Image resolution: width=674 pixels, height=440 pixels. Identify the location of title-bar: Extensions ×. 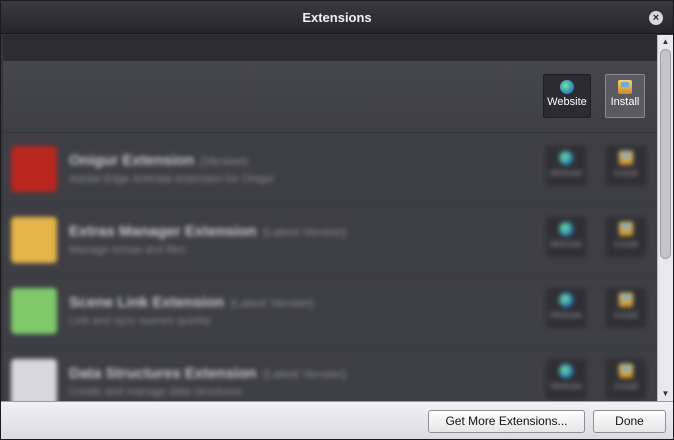
(337, 17).